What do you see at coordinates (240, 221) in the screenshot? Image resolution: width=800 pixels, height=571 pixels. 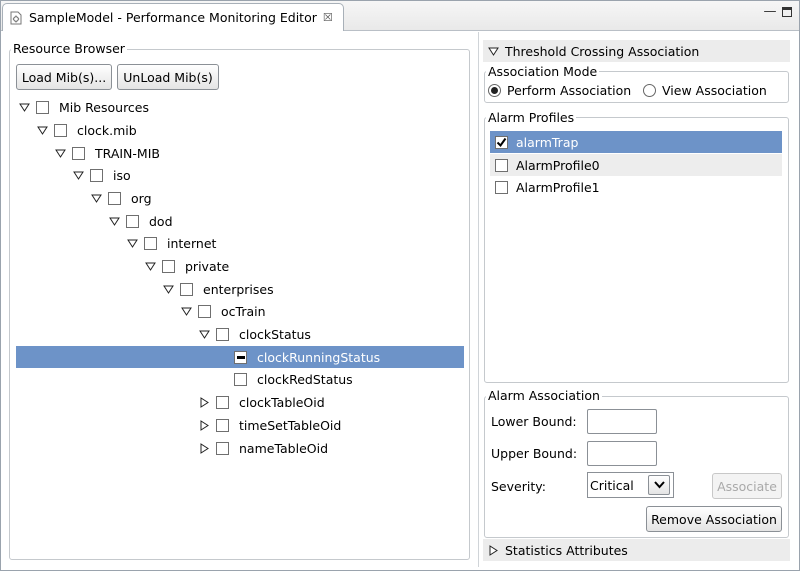 I see `tree-row-dod: dod` at bounding box center [240, 221].